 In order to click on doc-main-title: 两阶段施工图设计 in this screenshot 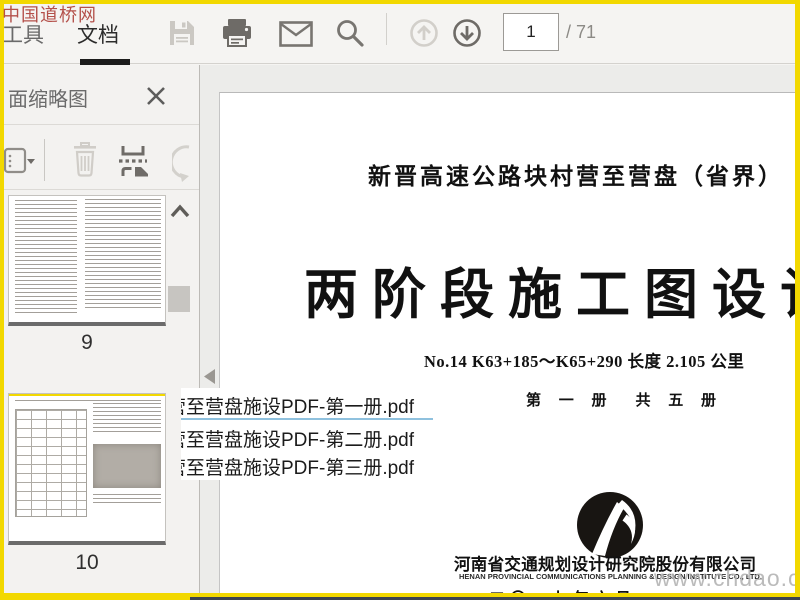, I will do `click(549, 295)`.